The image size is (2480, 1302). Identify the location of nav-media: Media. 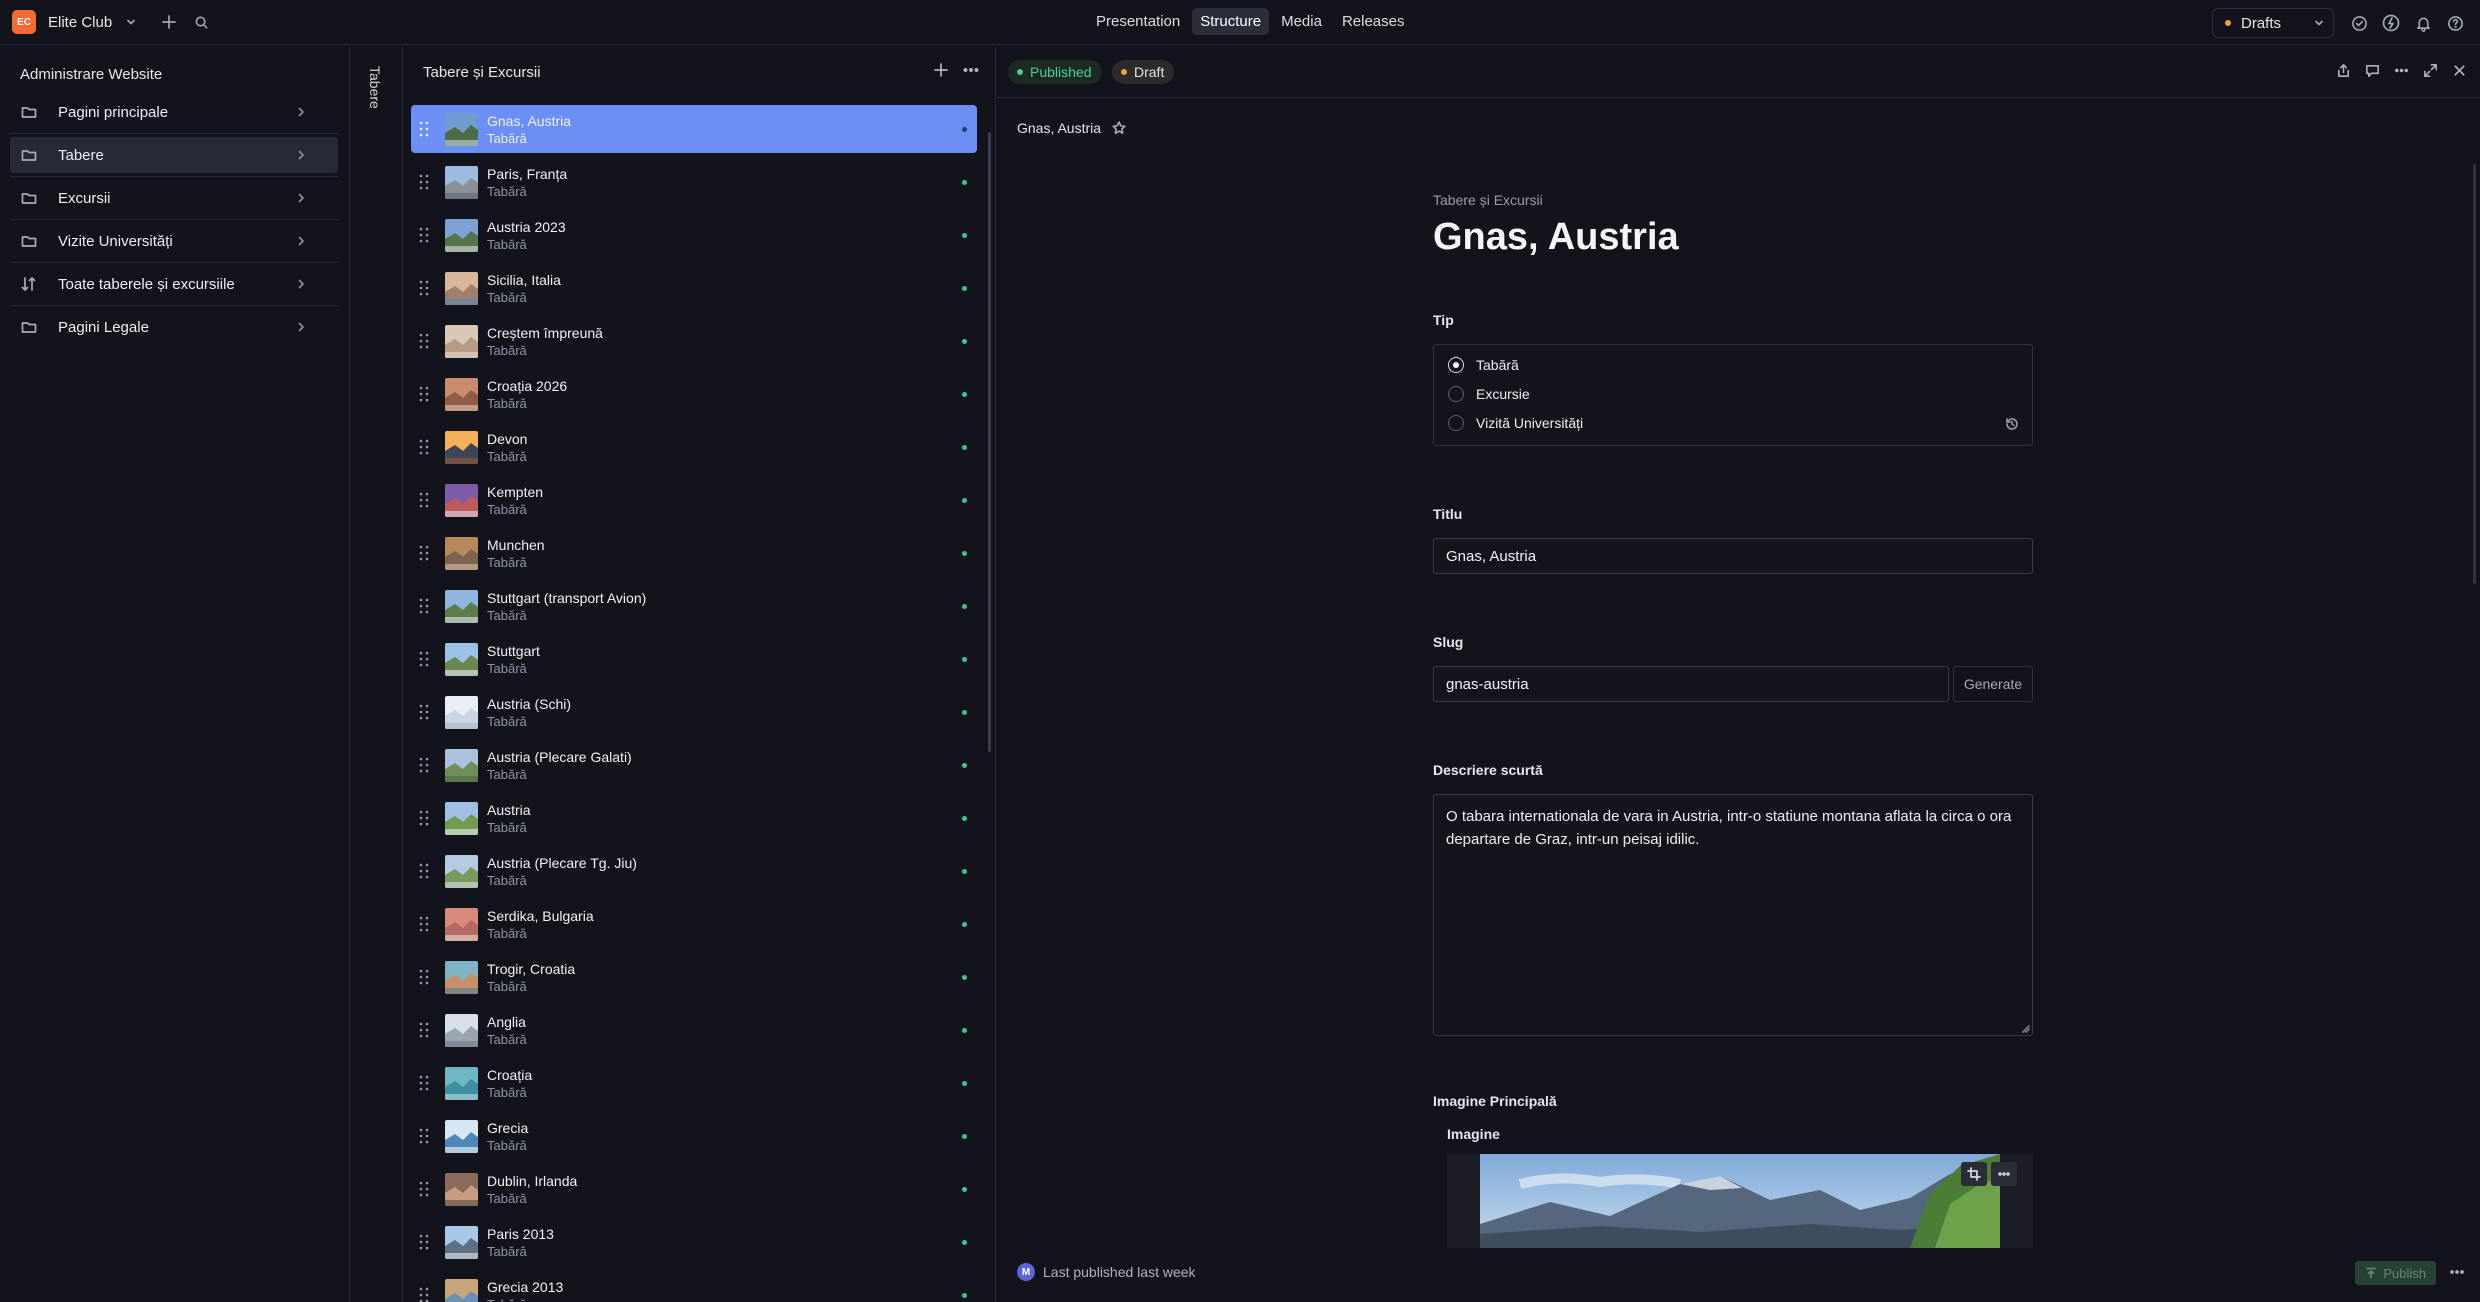
(1301, 21).